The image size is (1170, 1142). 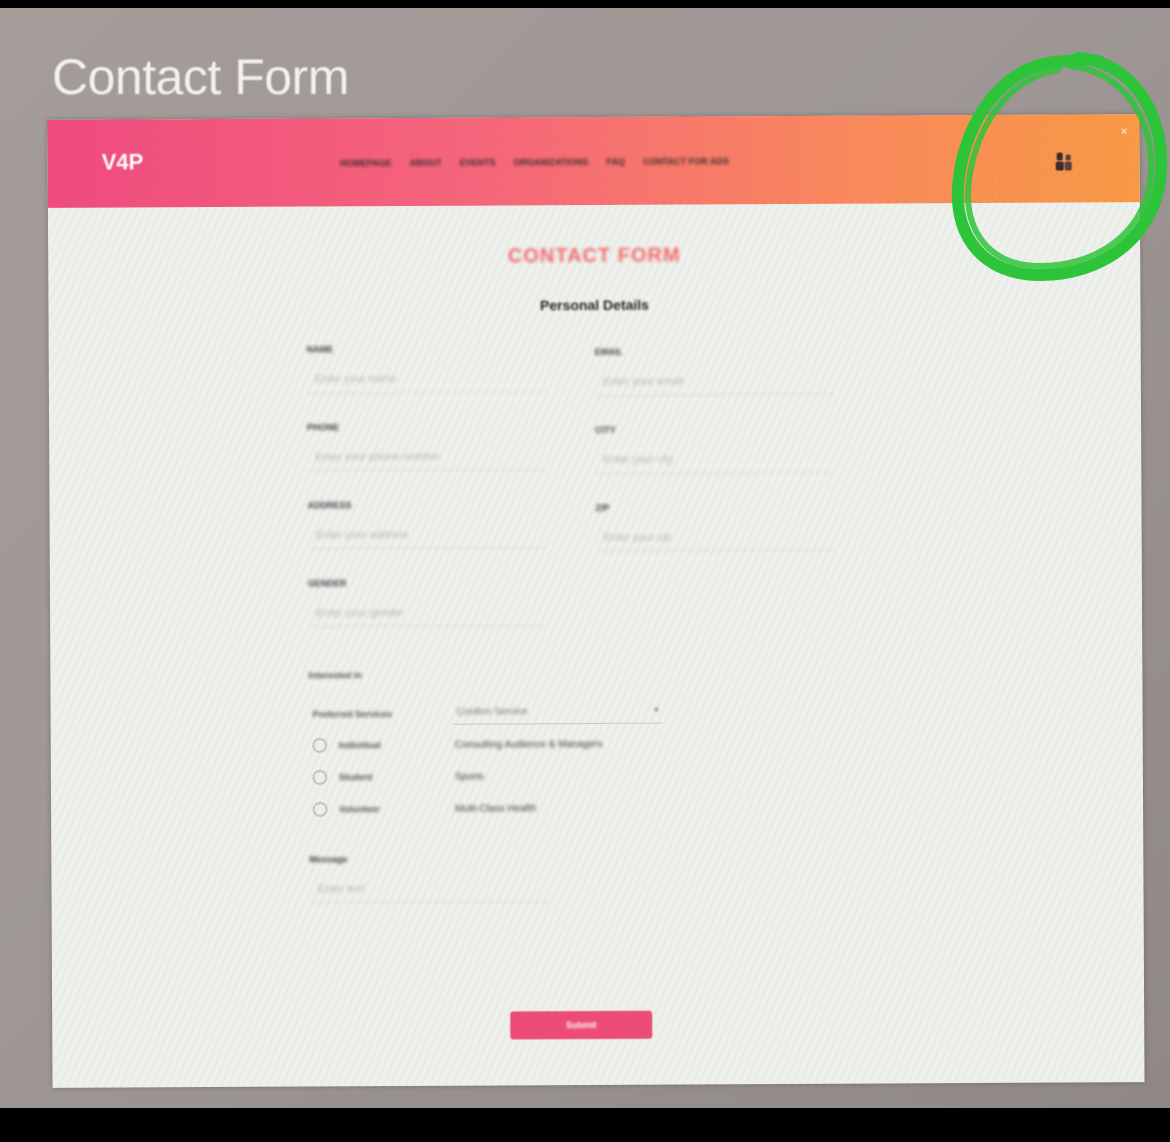 I want to click on message-field: Message Enter text, so click(x=429, y=878).